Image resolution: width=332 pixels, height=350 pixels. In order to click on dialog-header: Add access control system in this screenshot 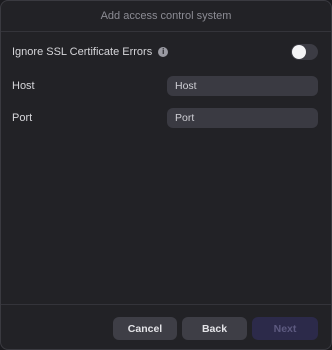, I will do `click(166, 16)`.